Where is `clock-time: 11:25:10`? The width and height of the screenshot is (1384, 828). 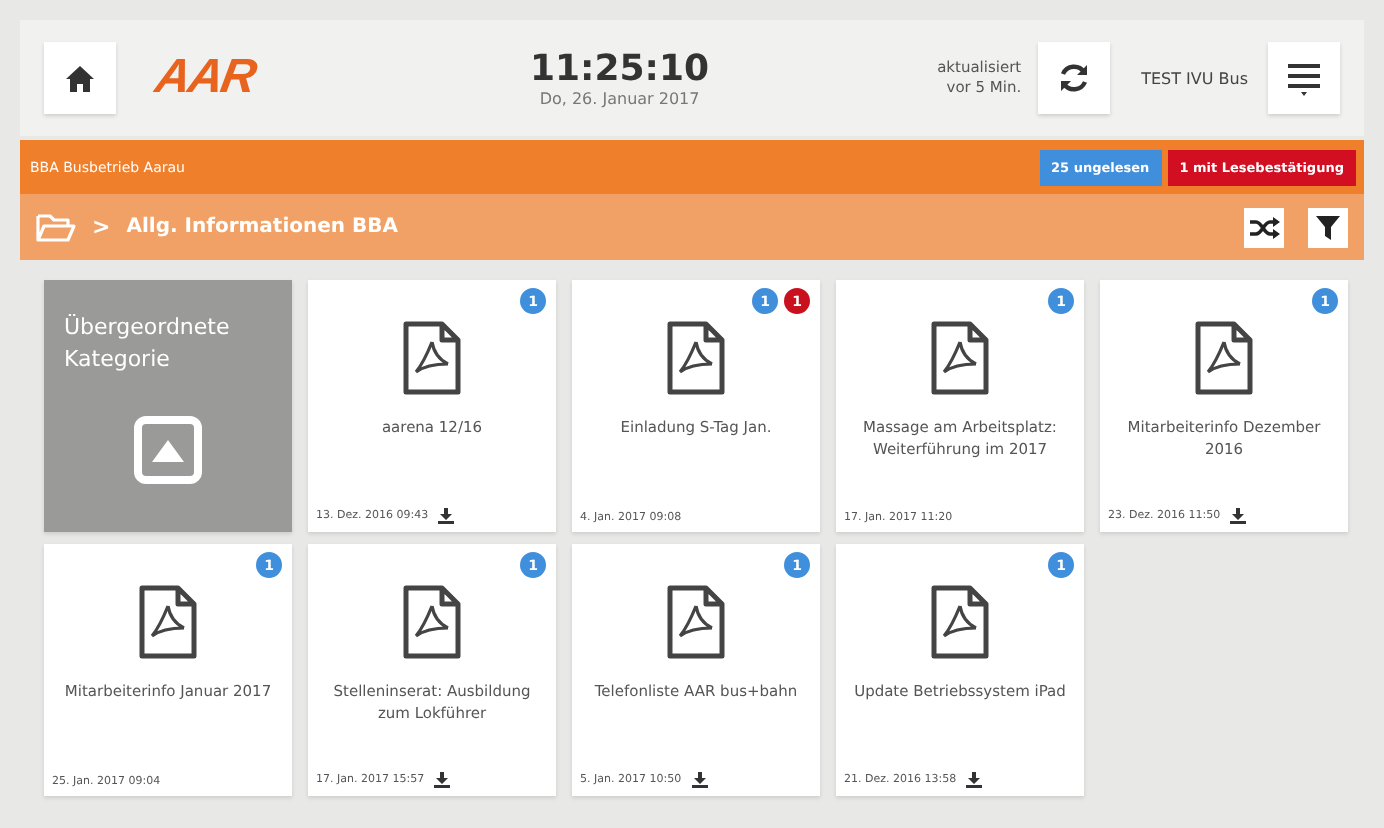 clock-time: 11:25:10 is located at coordinates (620, 69).